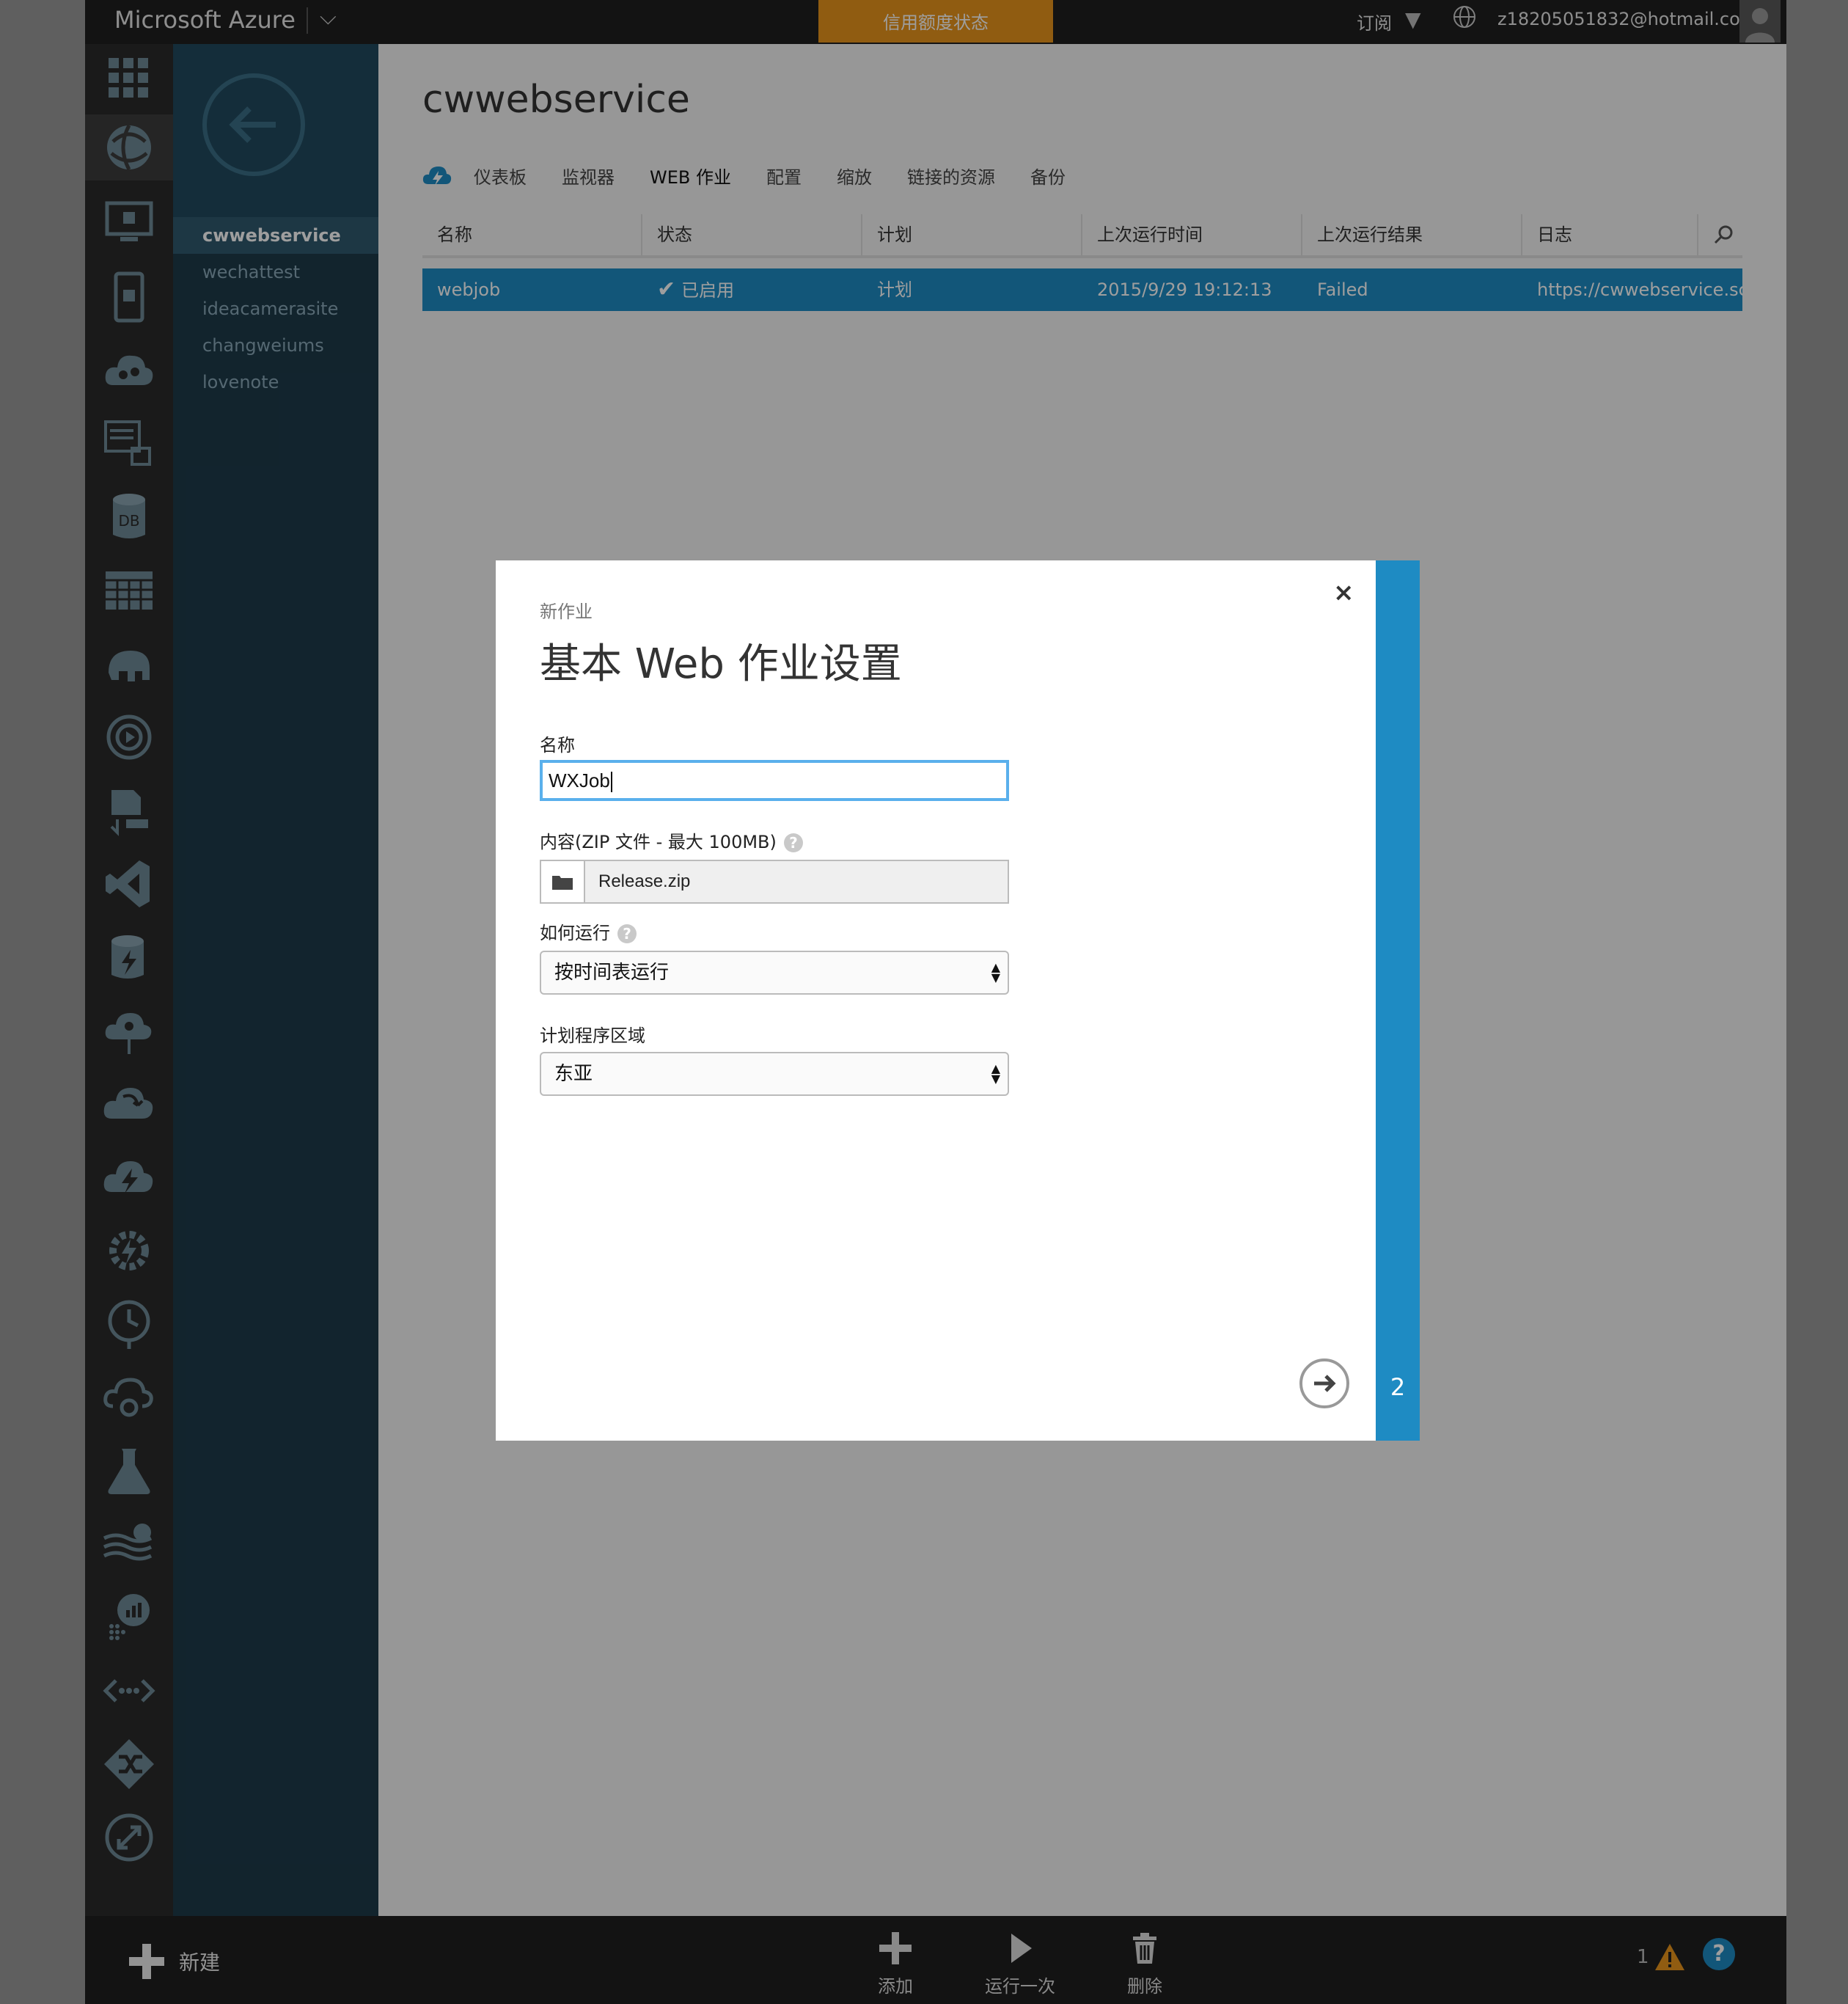  I want to click on dialog-kicker: 新作业, so click(566, 612).